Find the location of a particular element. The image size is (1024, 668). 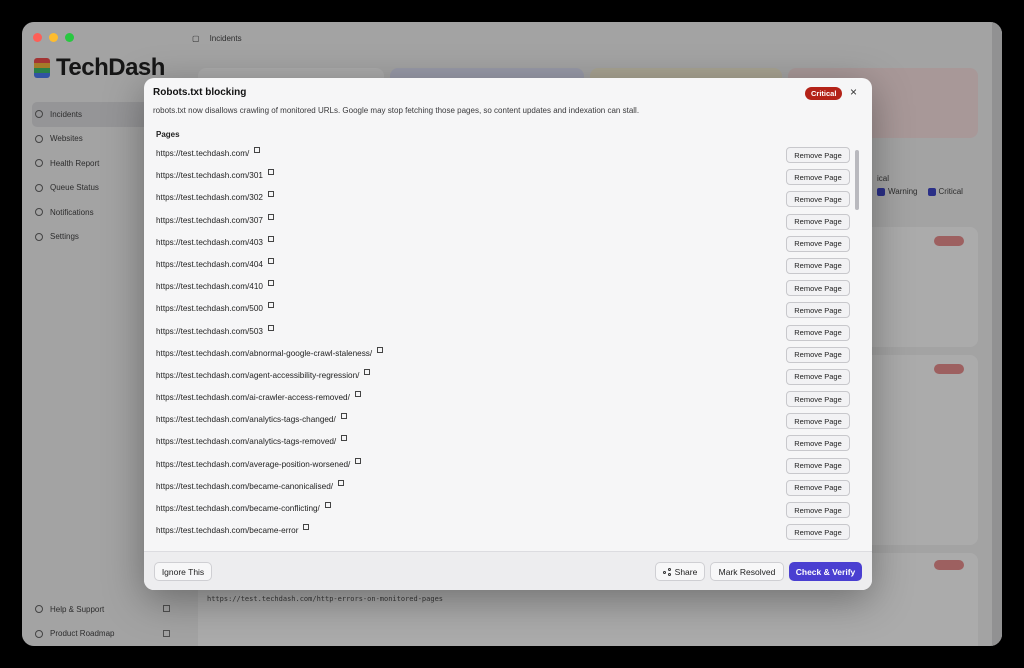

page-url-link: https://test.techdash.com/ is located at coordinates (208, 152).